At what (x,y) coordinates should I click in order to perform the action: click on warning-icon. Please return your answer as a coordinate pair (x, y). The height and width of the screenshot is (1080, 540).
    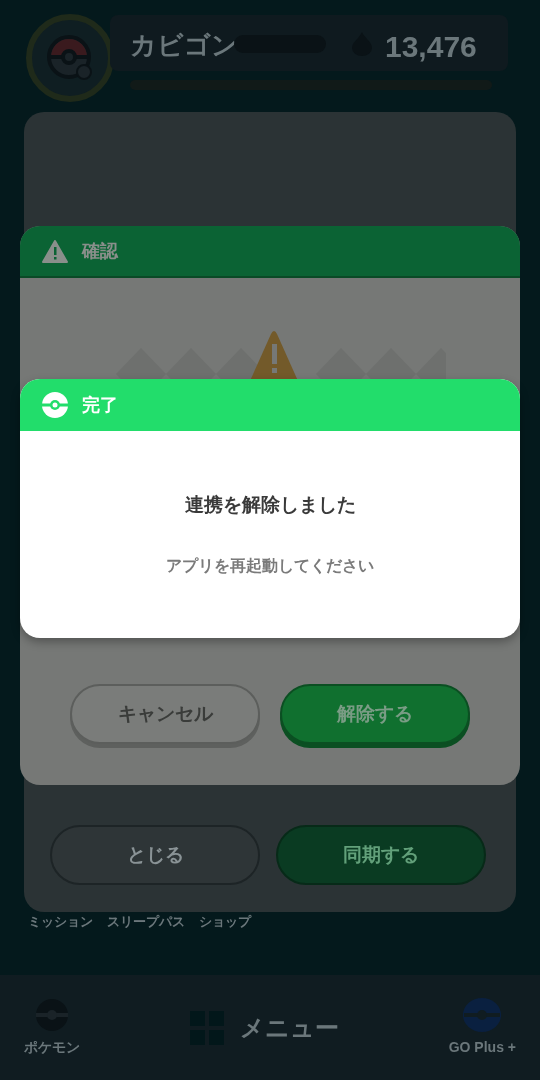
    Looking at the image, I should click on (55, 251).